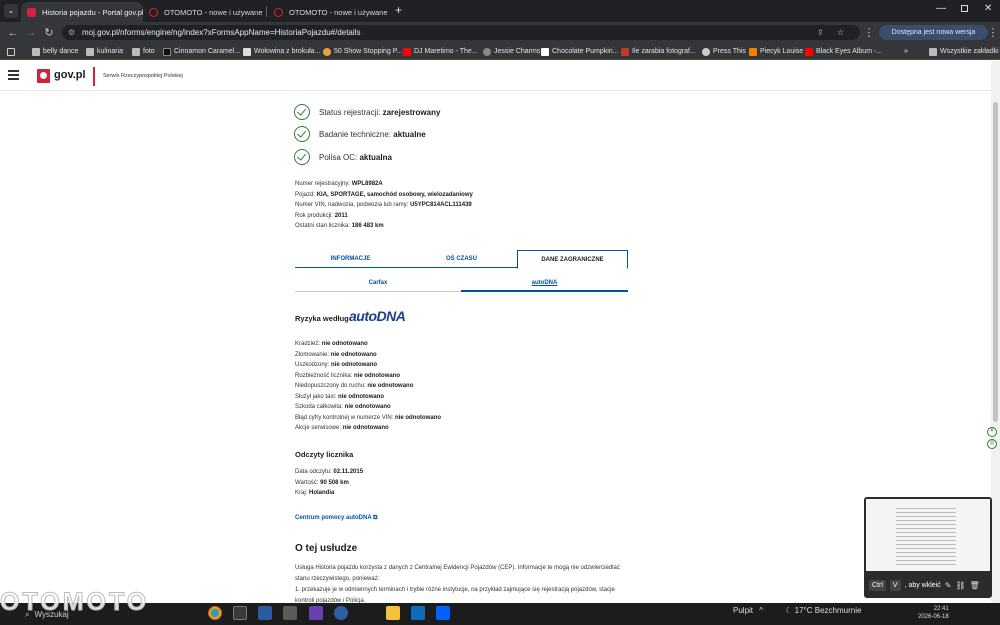  Describe the element at coordinates (933, 38) in the screenshot. I see `chrome-update-button: Dostępna jest nowa wersja Chrome` at that location.